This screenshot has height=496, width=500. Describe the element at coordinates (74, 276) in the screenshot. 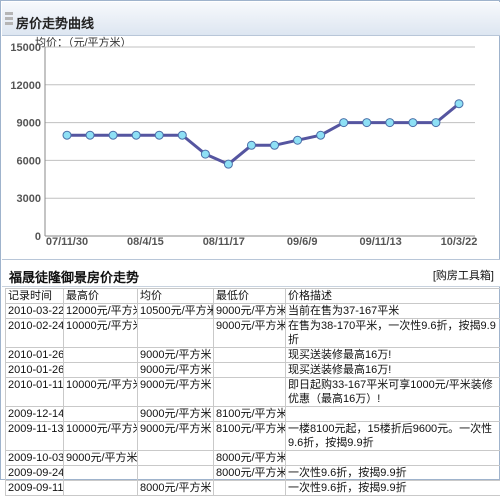

I see `table-title: 福晟徒隆御景房价走势` at that location.